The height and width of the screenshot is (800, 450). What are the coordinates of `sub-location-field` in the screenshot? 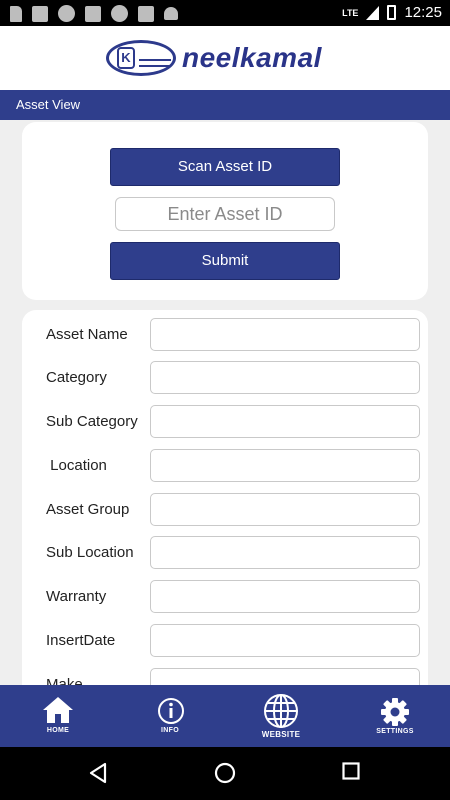 It's located at (285, 552).